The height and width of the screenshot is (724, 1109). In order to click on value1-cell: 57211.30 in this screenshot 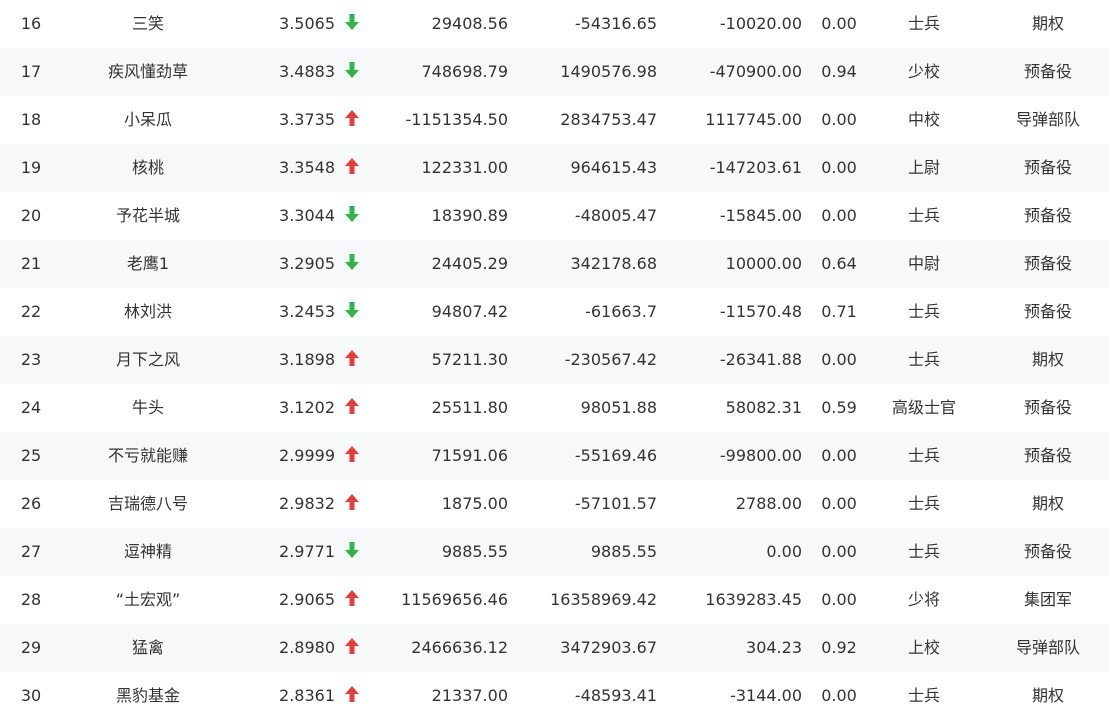, I will do `click(469, 359)`.